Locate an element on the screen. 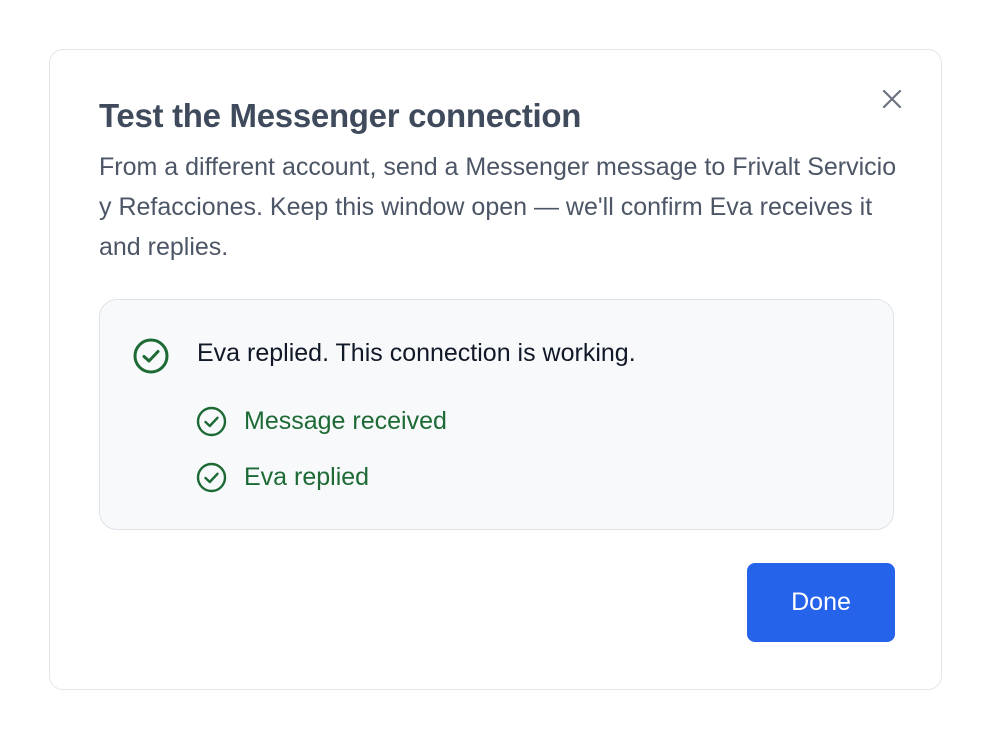  check-item-eva-replied: Eva replied is located at coordinates (282, 477).